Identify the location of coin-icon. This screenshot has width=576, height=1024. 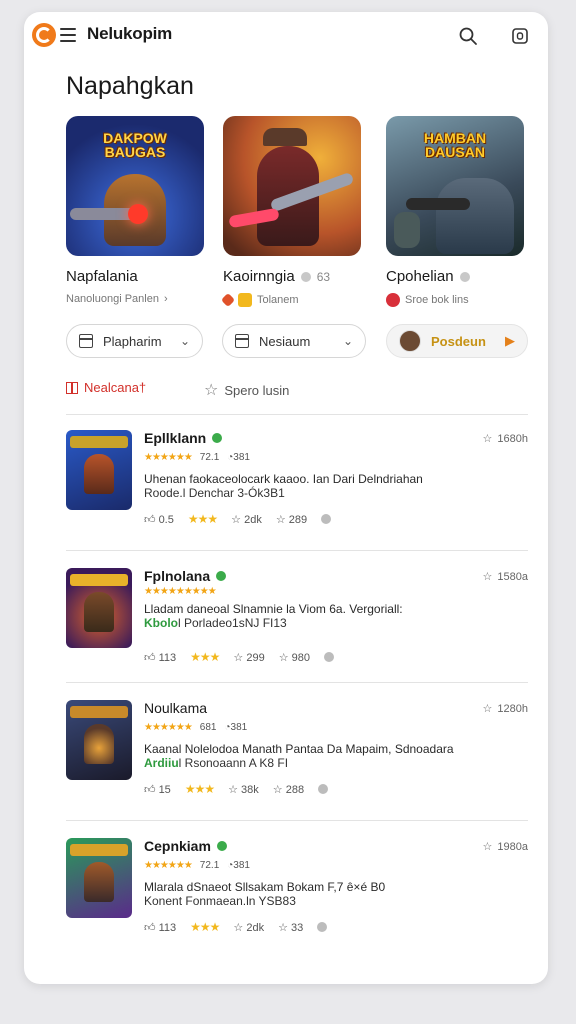
(245, 300).